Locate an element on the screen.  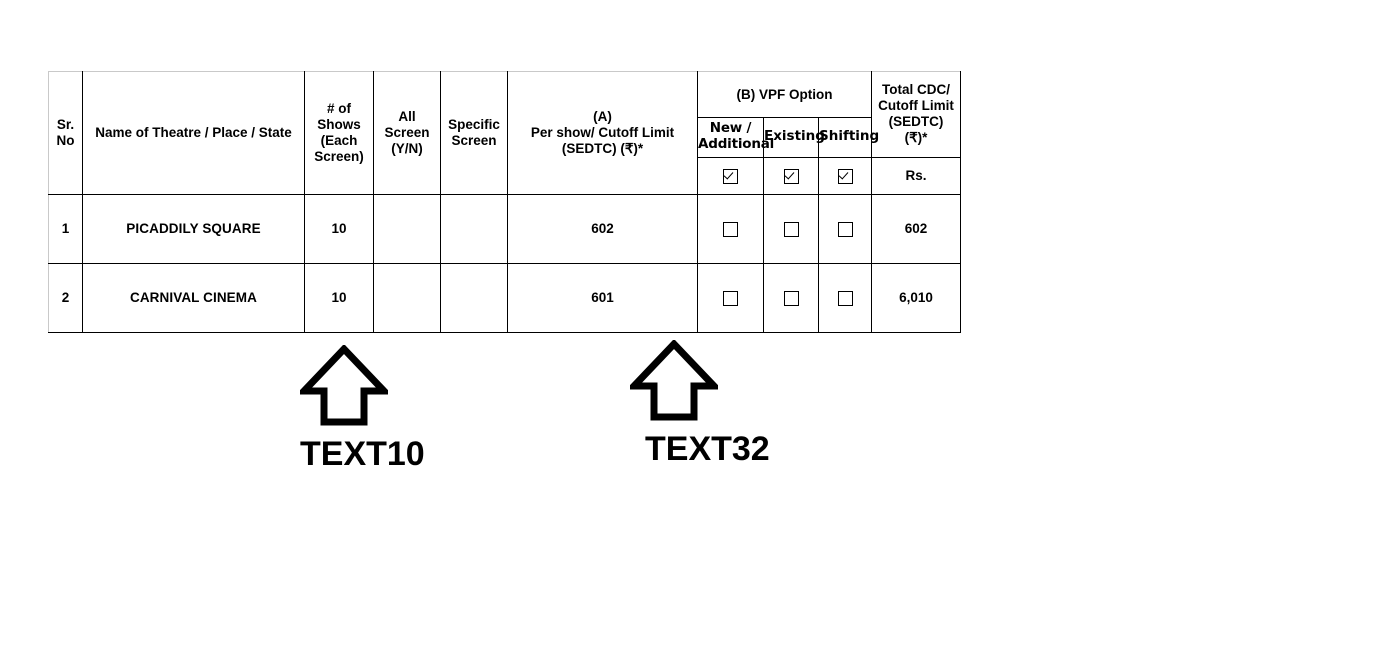
header-vpf-new-line1: New / is located at coordinates (730, 128).